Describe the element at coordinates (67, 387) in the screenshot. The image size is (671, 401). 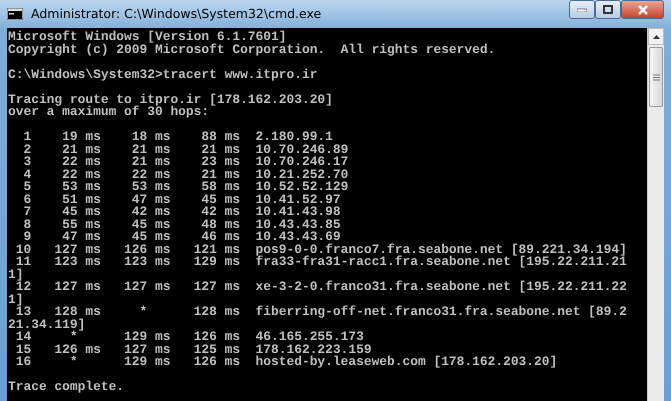
I see `console-line: Trace complete.` at that location.